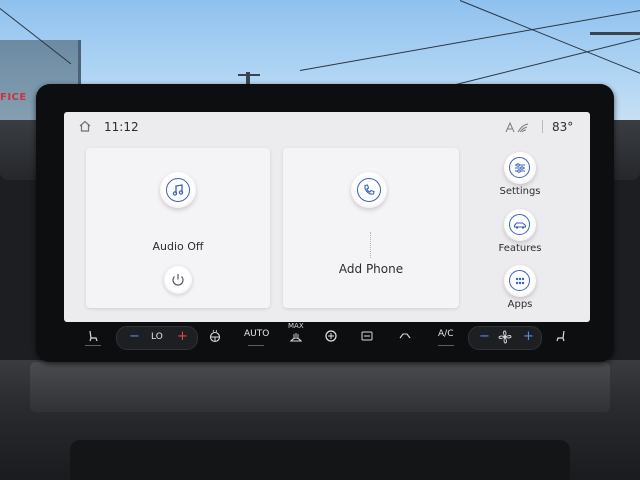  I want to click on utility-pole-crossbar, so click(249, 75).